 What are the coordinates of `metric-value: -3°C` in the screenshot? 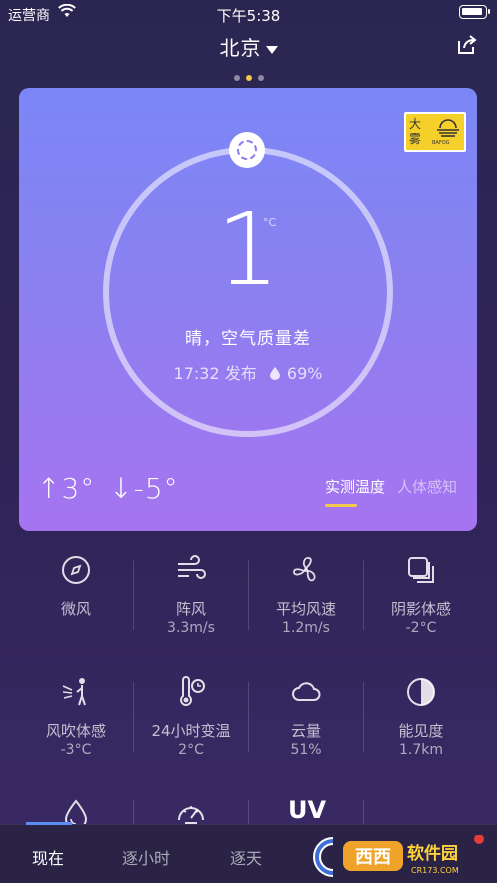 It's located at (76, 750).